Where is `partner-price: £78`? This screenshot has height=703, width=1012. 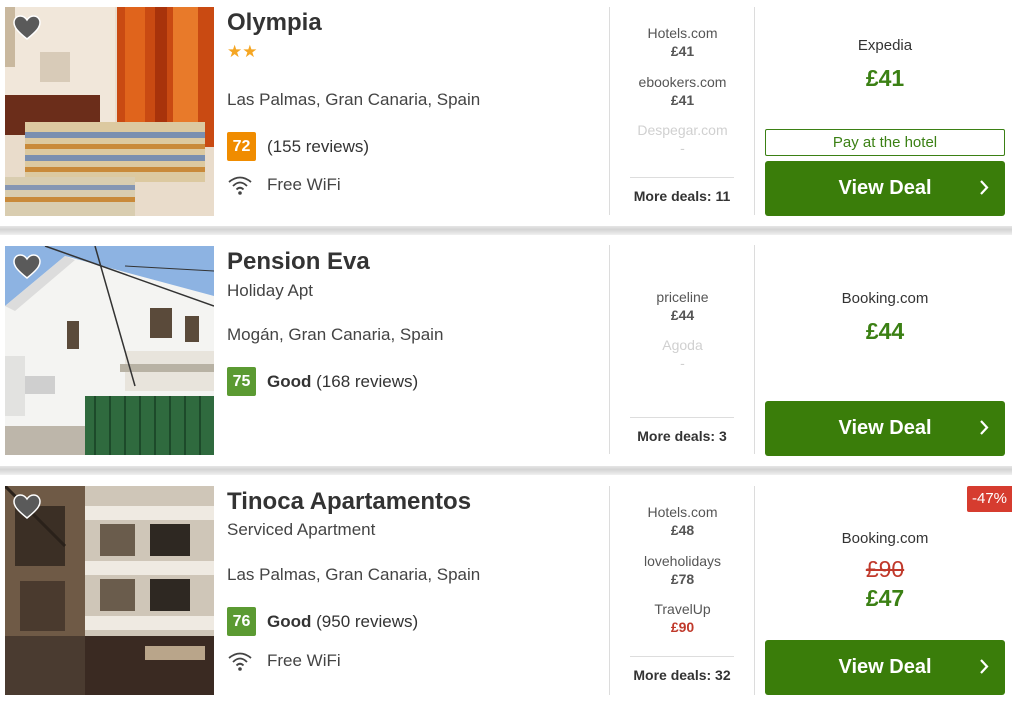 partner-price: £78 is located at coordinates (682, 579).